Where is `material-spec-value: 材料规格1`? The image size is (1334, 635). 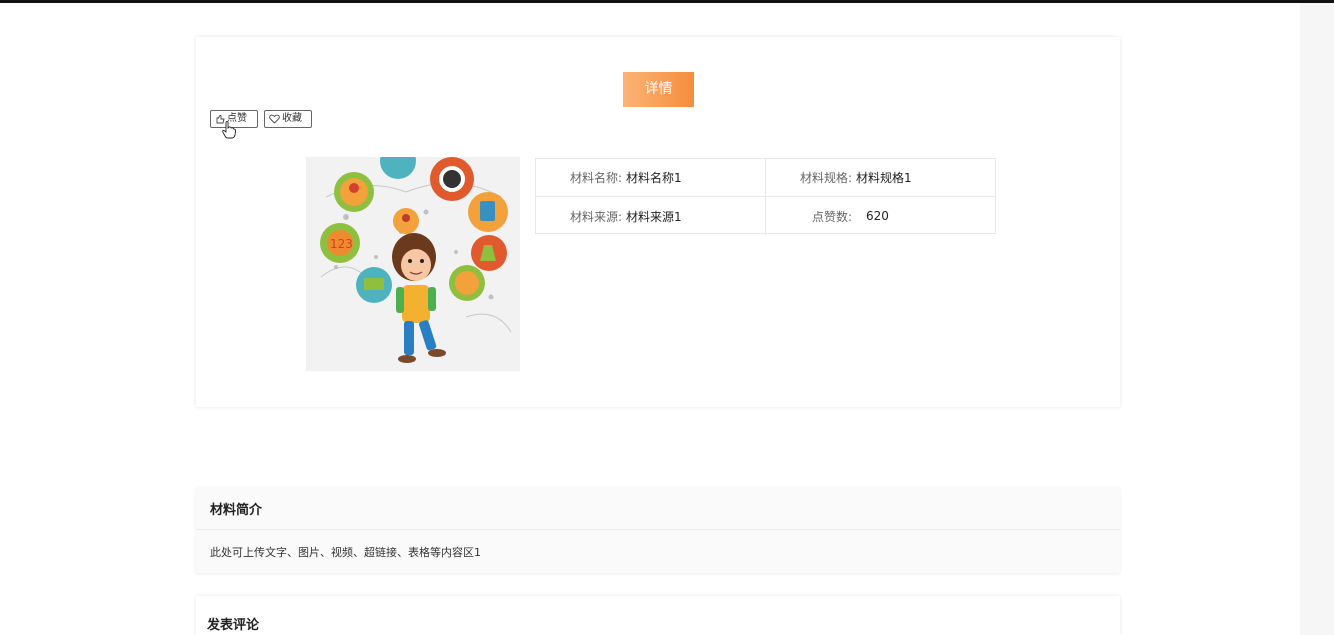
material-spec-value: 材料规格1 is located at coordinates (884, 178).